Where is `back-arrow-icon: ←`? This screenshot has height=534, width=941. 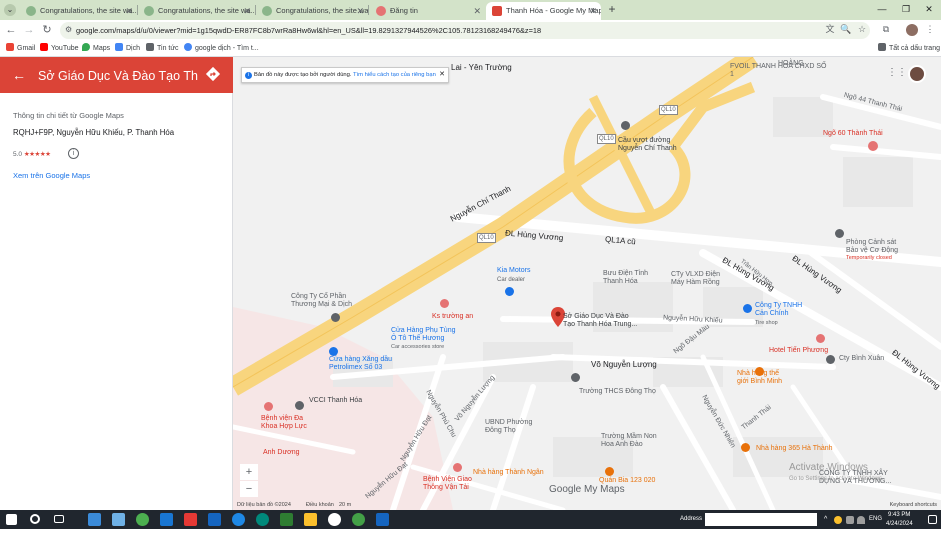
back-arrow-icon: ← is located at coordinates (19, 75).